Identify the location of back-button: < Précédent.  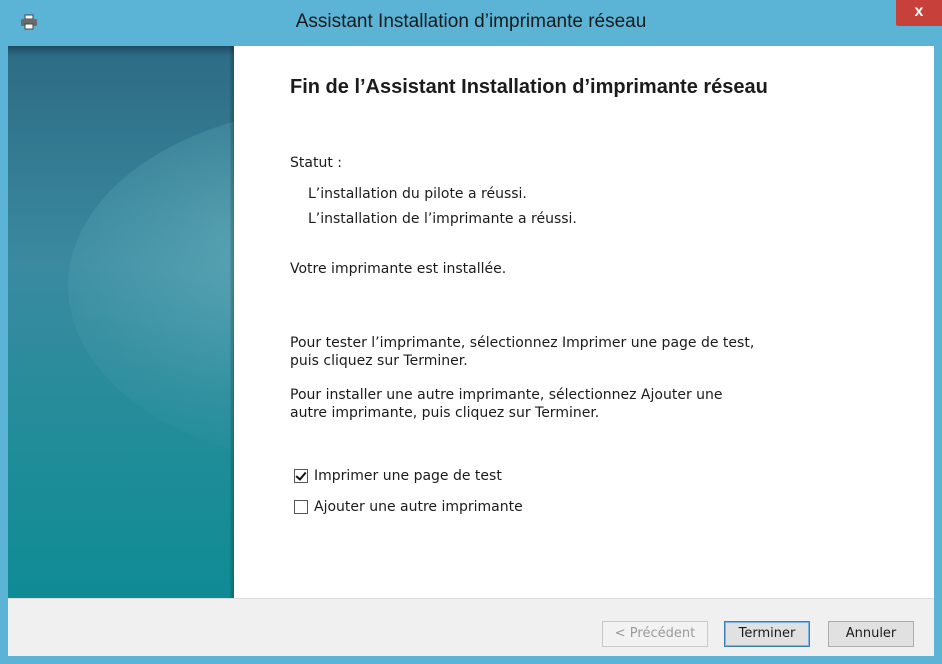
(655, 634).